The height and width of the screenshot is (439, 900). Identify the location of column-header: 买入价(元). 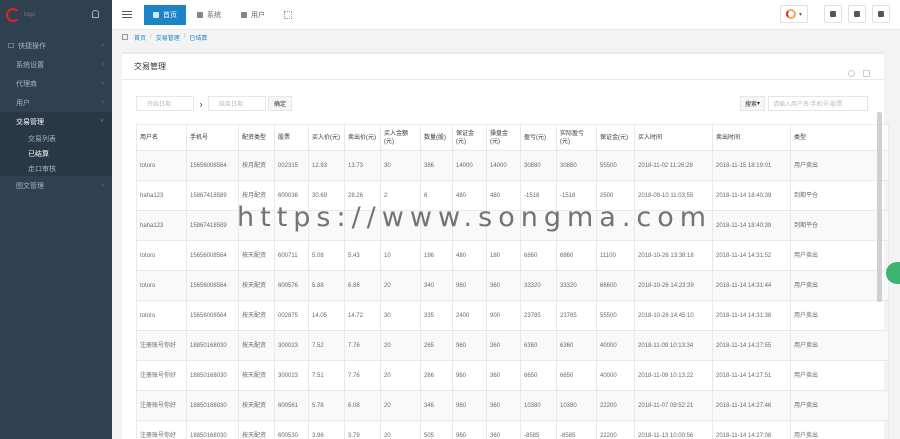
(326, 137).